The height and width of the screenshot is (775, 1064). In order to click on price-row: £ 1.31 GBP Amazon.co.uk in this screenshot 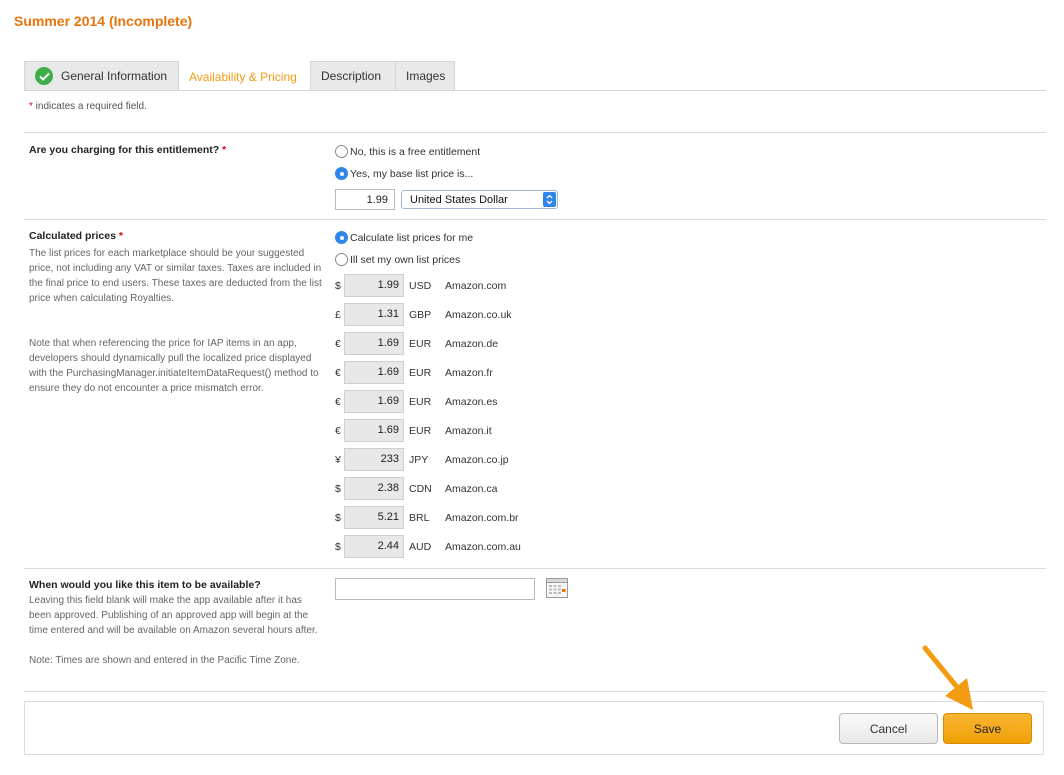, I will do `click(423, 314)`.